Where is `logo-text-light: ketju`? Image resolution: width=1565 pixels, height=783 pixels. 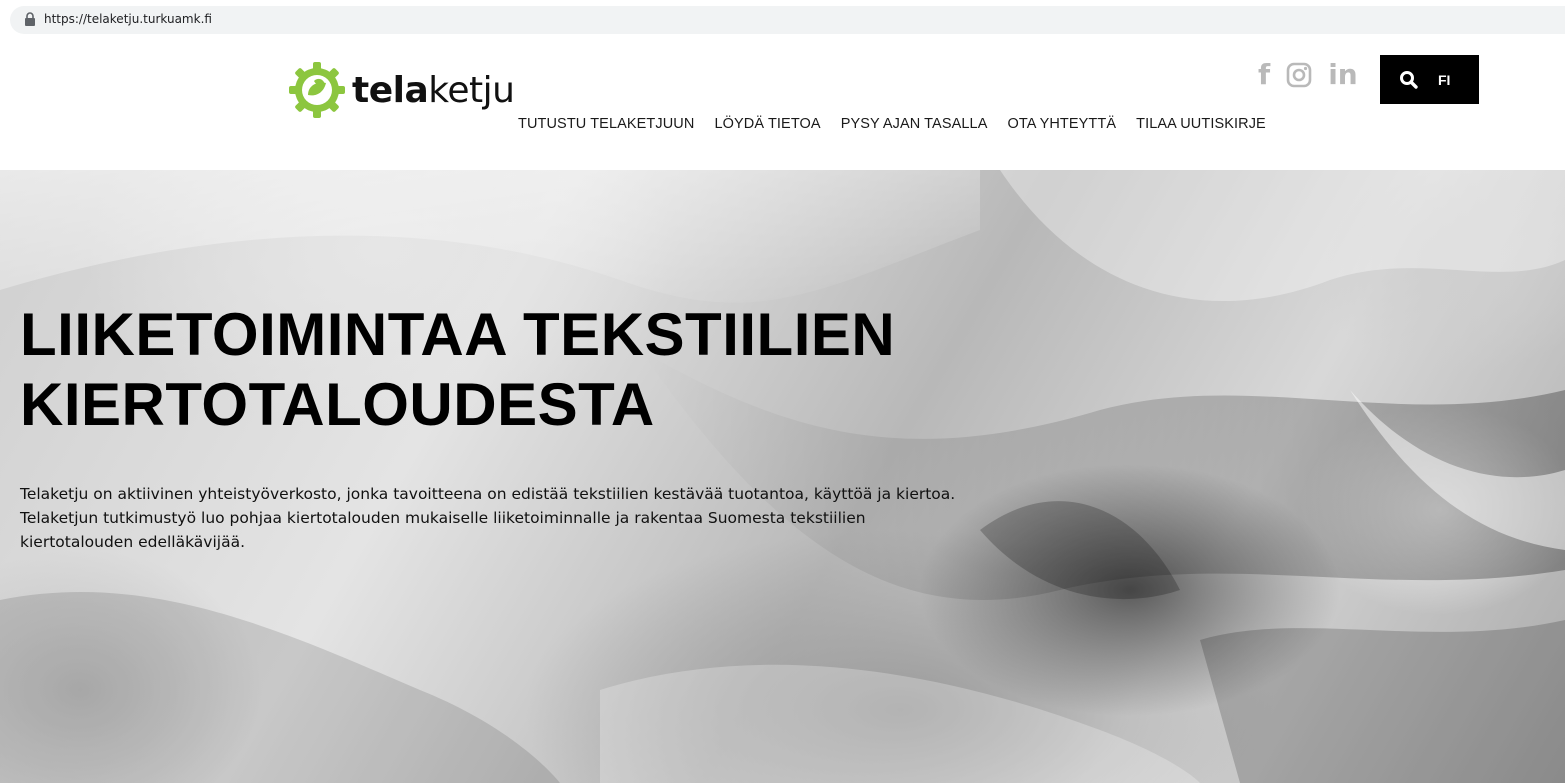
logo-text-light: ketju is located at coordinates (471, 90).